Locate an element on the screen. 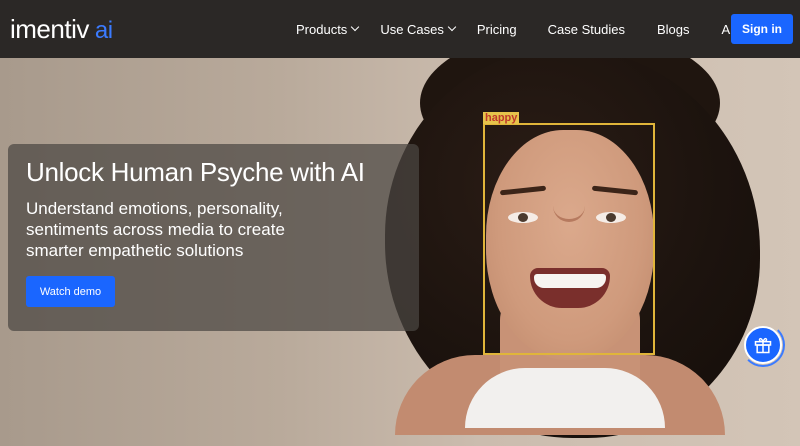 The width and height of the screenshot is (800, 446). nav-item-products: Products is located at coordinates (328, 29).